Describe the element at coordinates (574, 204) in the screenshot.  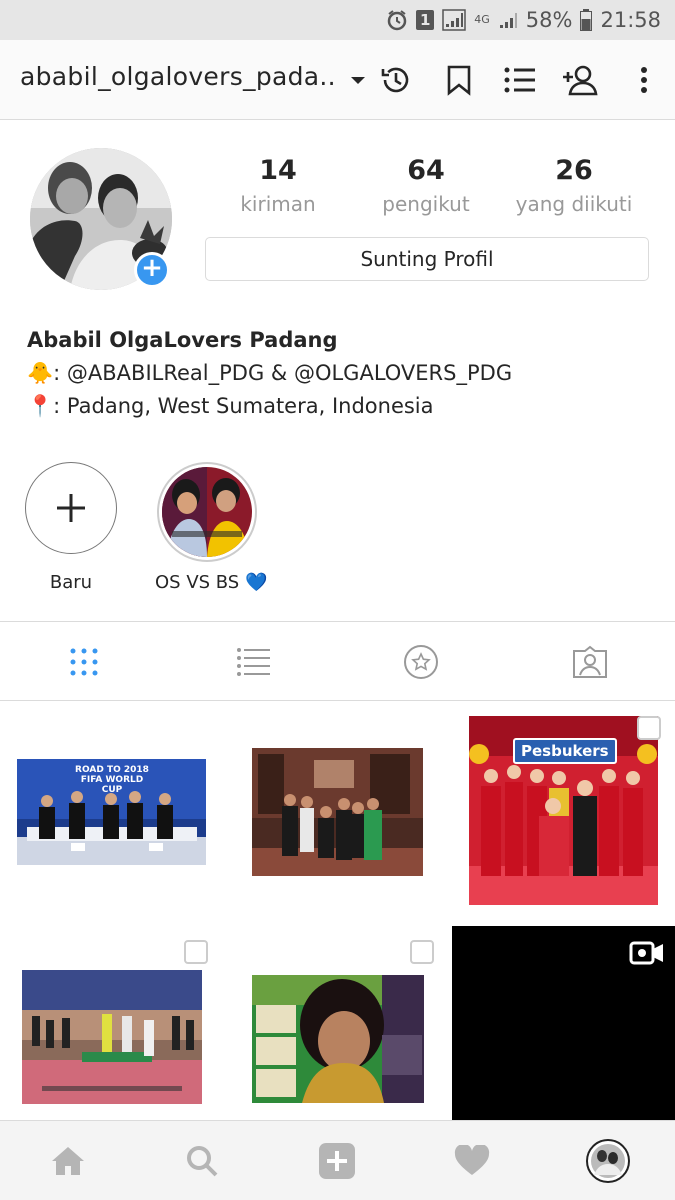
I see `stat-following-label: yang diikuti` at that location.